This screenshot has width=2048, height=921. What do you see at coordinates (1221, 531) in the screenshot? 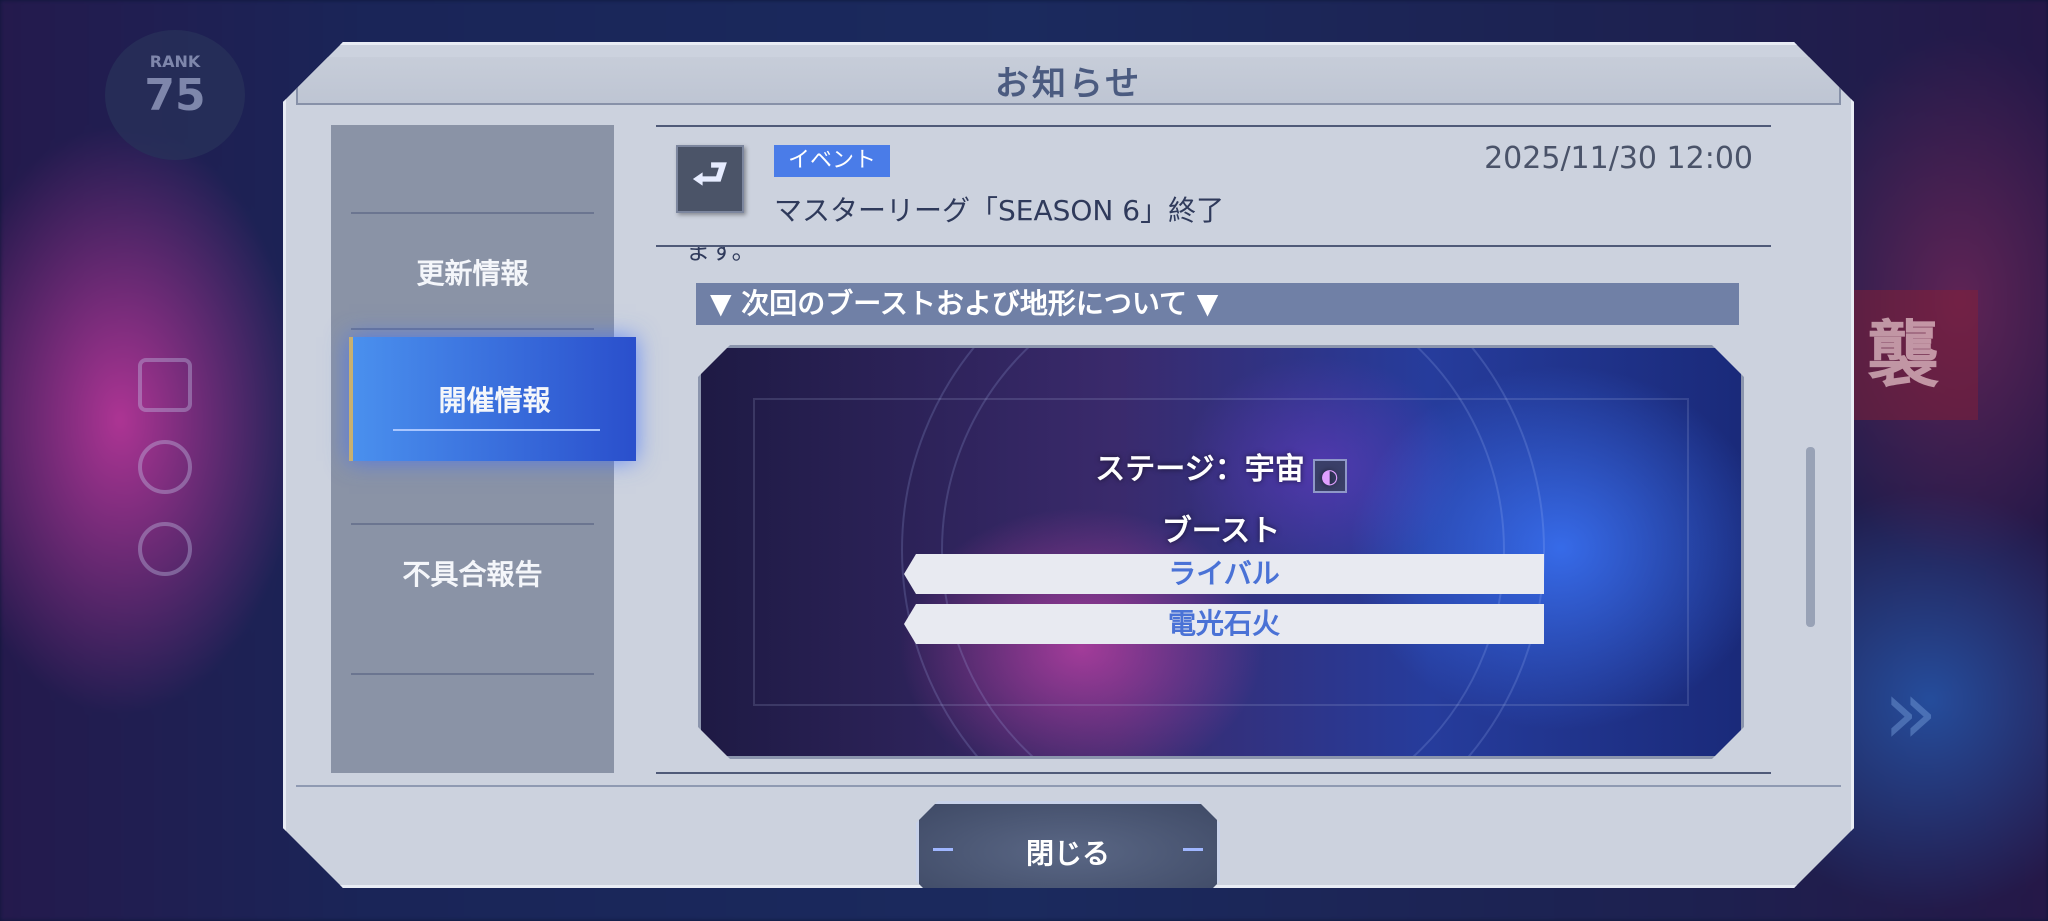
I see `boost-heading: ブースト` at bounding box center [1221, 531].